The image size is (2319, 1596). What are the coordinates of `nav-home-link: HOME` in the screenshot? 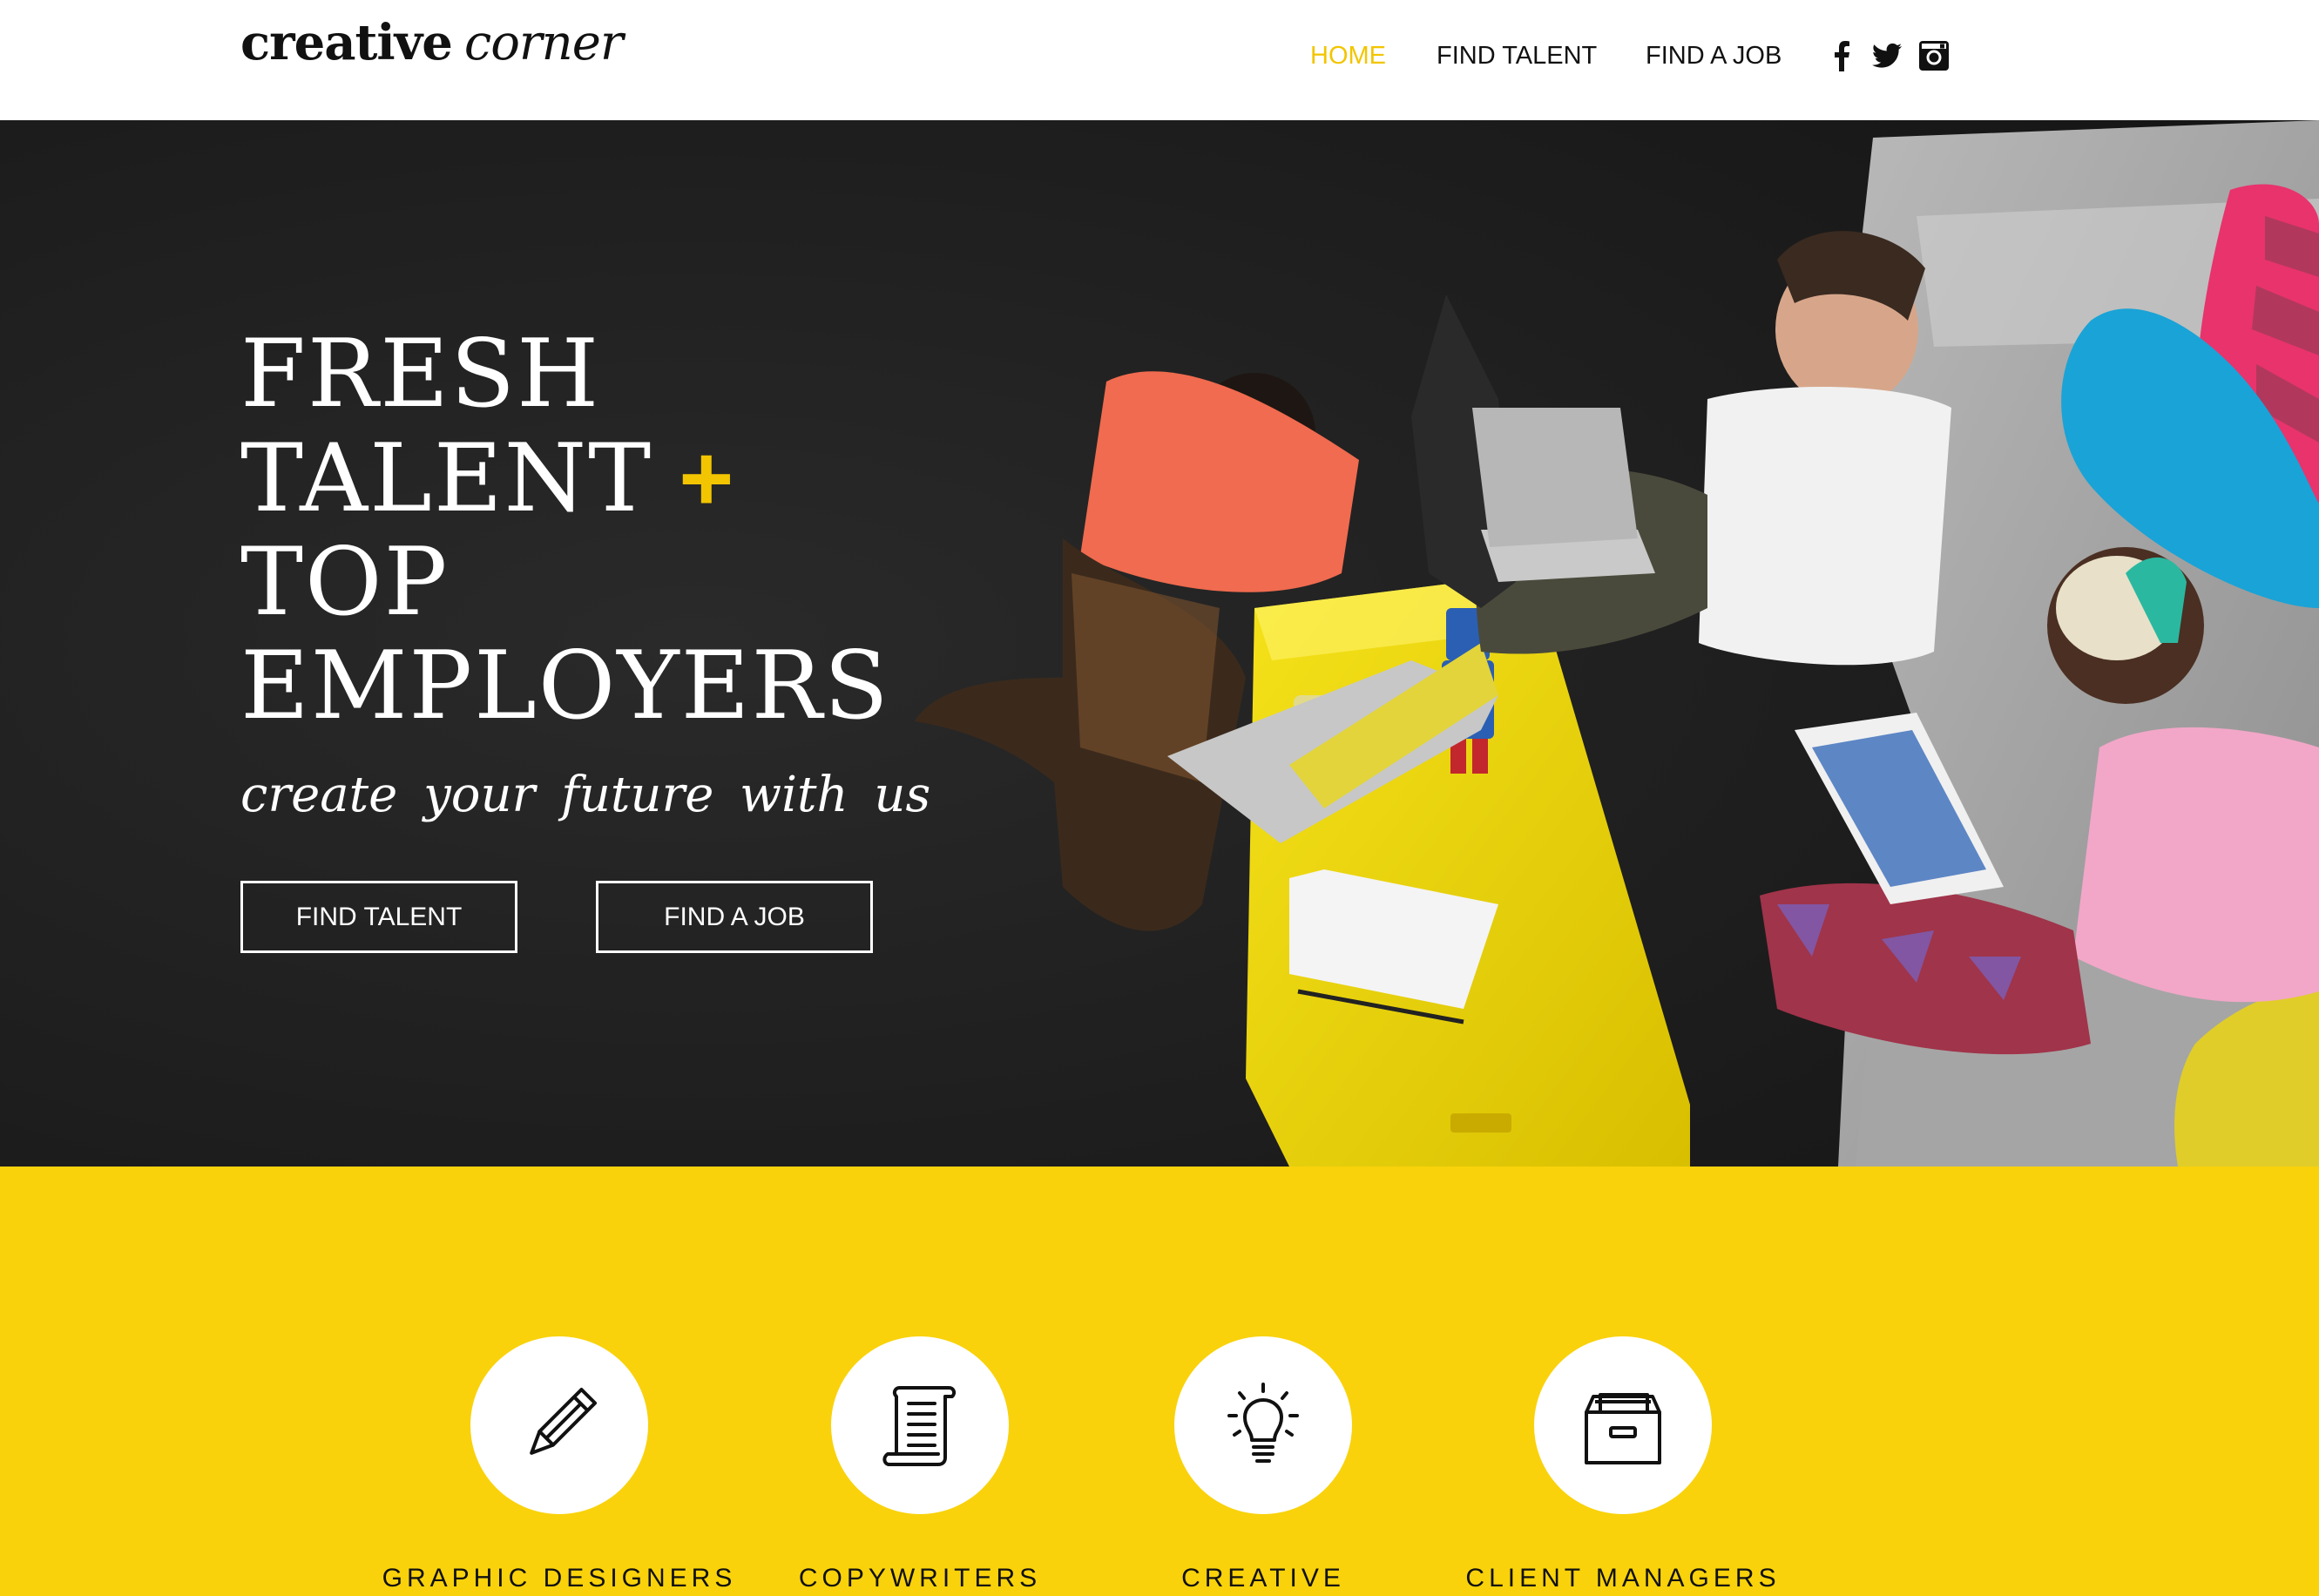 It's located at (1348, 56).